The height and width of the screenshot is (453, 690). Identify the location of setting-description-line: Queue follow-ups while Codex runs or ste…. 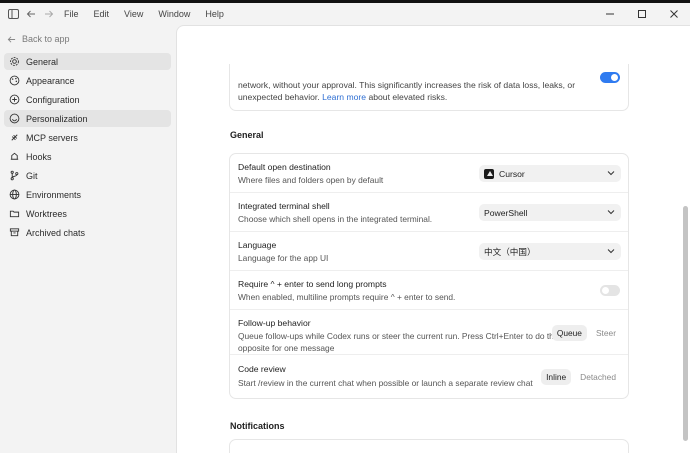
(398, 336).